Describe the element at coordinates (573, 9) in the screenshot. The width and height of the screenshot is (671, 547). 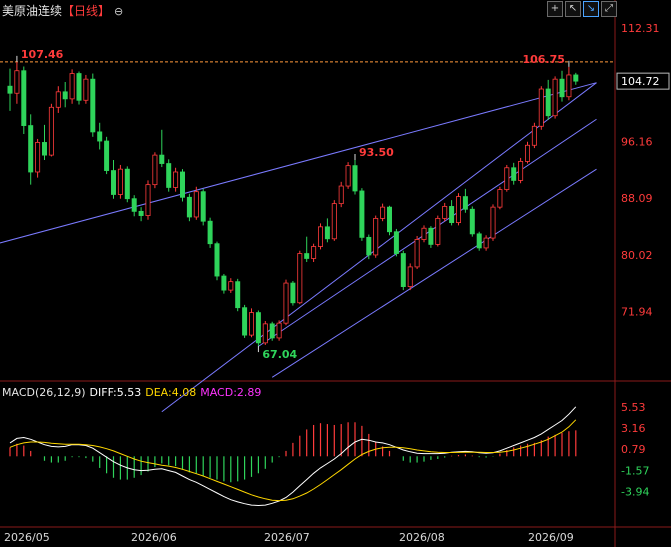
I see `cursor-icon: ↖` at that location.